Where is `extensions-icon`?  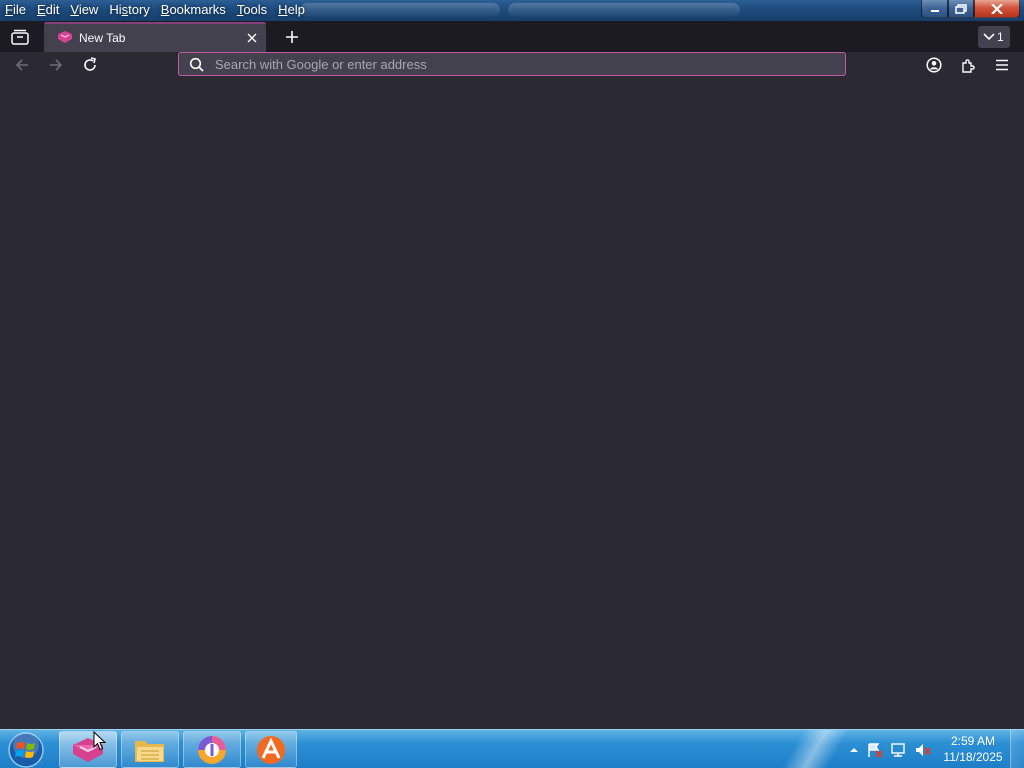 extensions-icon is located at coordinates (968, 66).